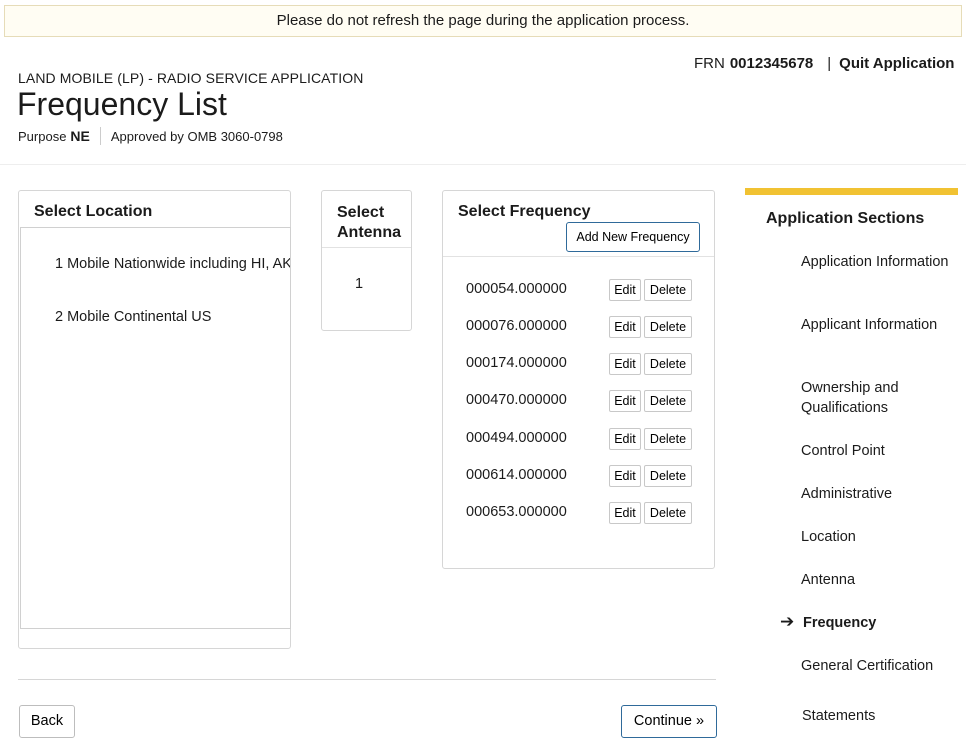 This screenshot has width=966, height=743. Describe the element at coordinates (42, 136) in the screenshot. I see `purpose-label: Purpose` at that location.